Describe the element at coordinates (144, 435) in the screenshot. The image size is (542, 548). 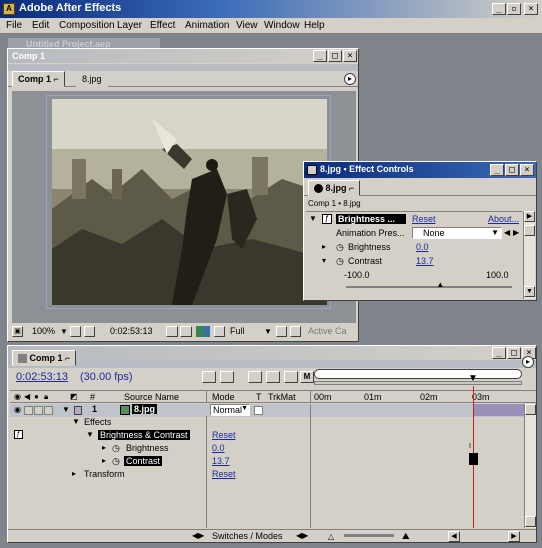
I see `effect-name: Brightness & Contrast` at that location.